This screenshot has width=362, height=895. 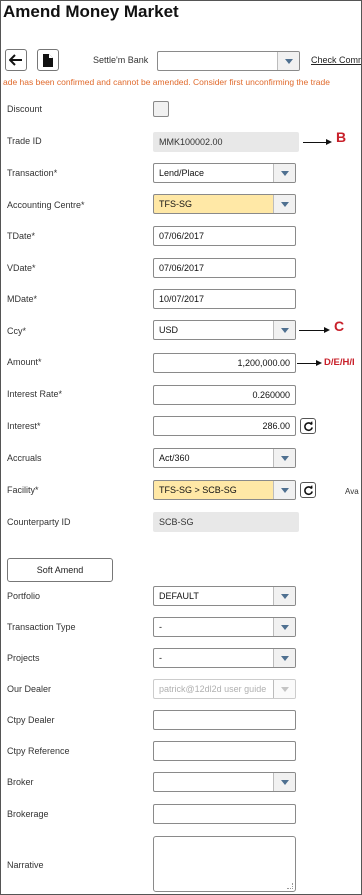 What do you see at coordinates (341, 137) in the screenshot?
I see `annotation-b: B` at bounding box center [341, 137].